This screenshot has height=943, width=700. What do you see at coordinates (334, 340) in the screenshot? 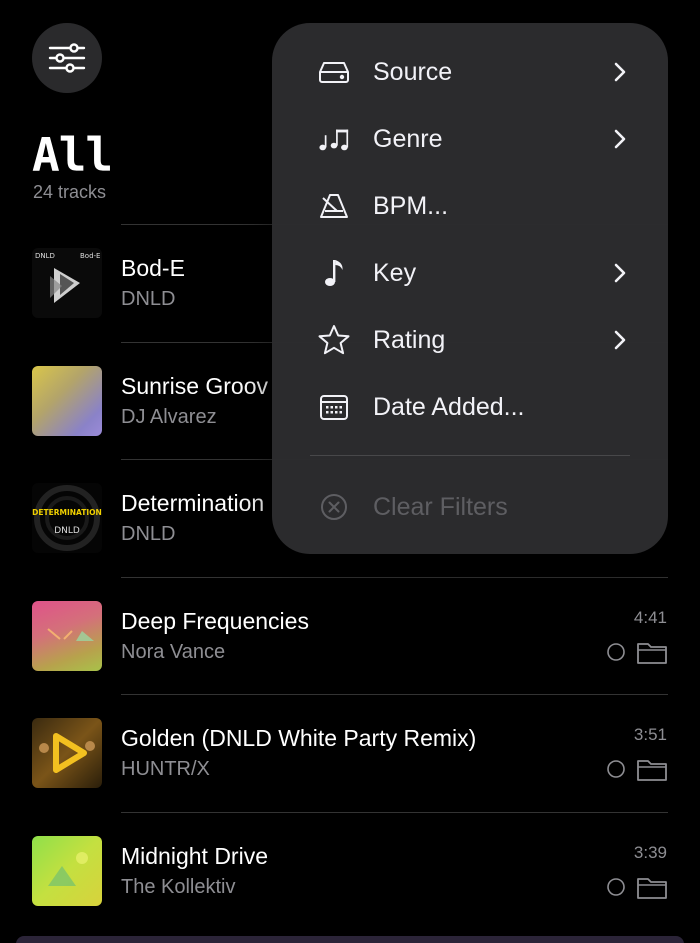
I see `star-icon` at bounding box center [334, 340].